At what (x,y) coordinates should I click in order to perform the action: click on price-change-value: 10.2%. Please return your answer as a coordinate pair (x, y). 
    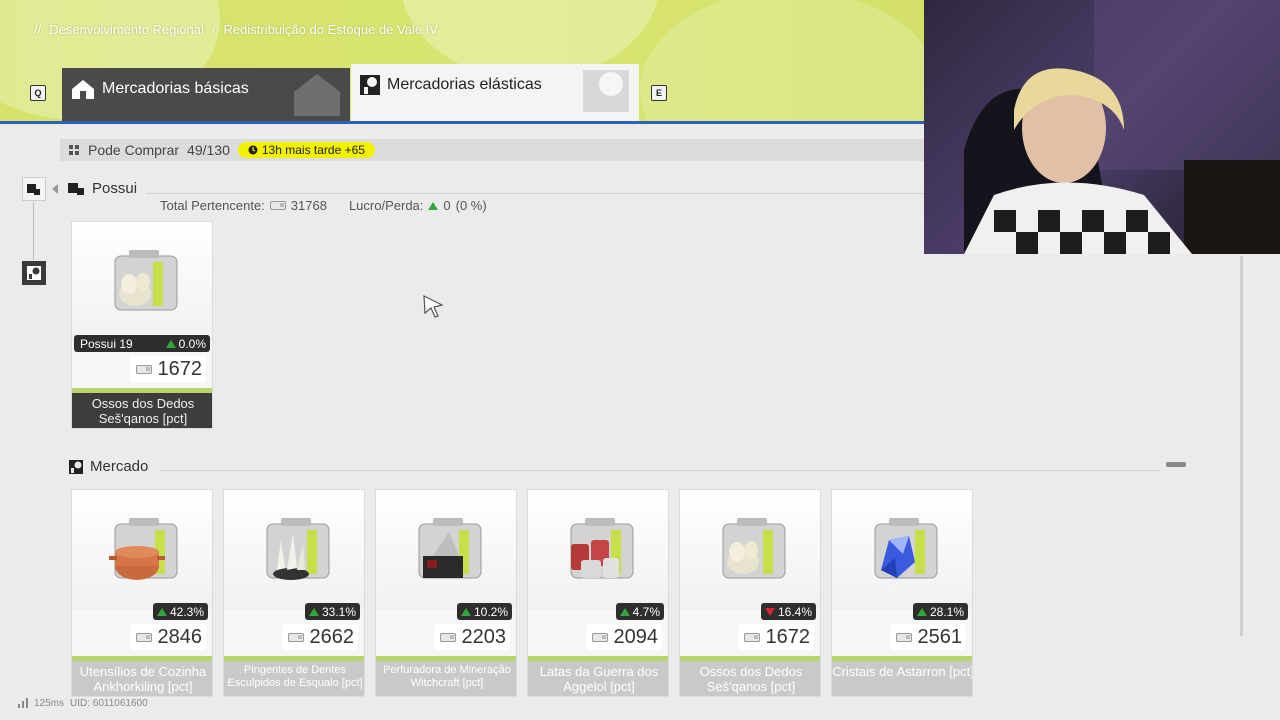
    Looking at the image, I should click on (490, 611).